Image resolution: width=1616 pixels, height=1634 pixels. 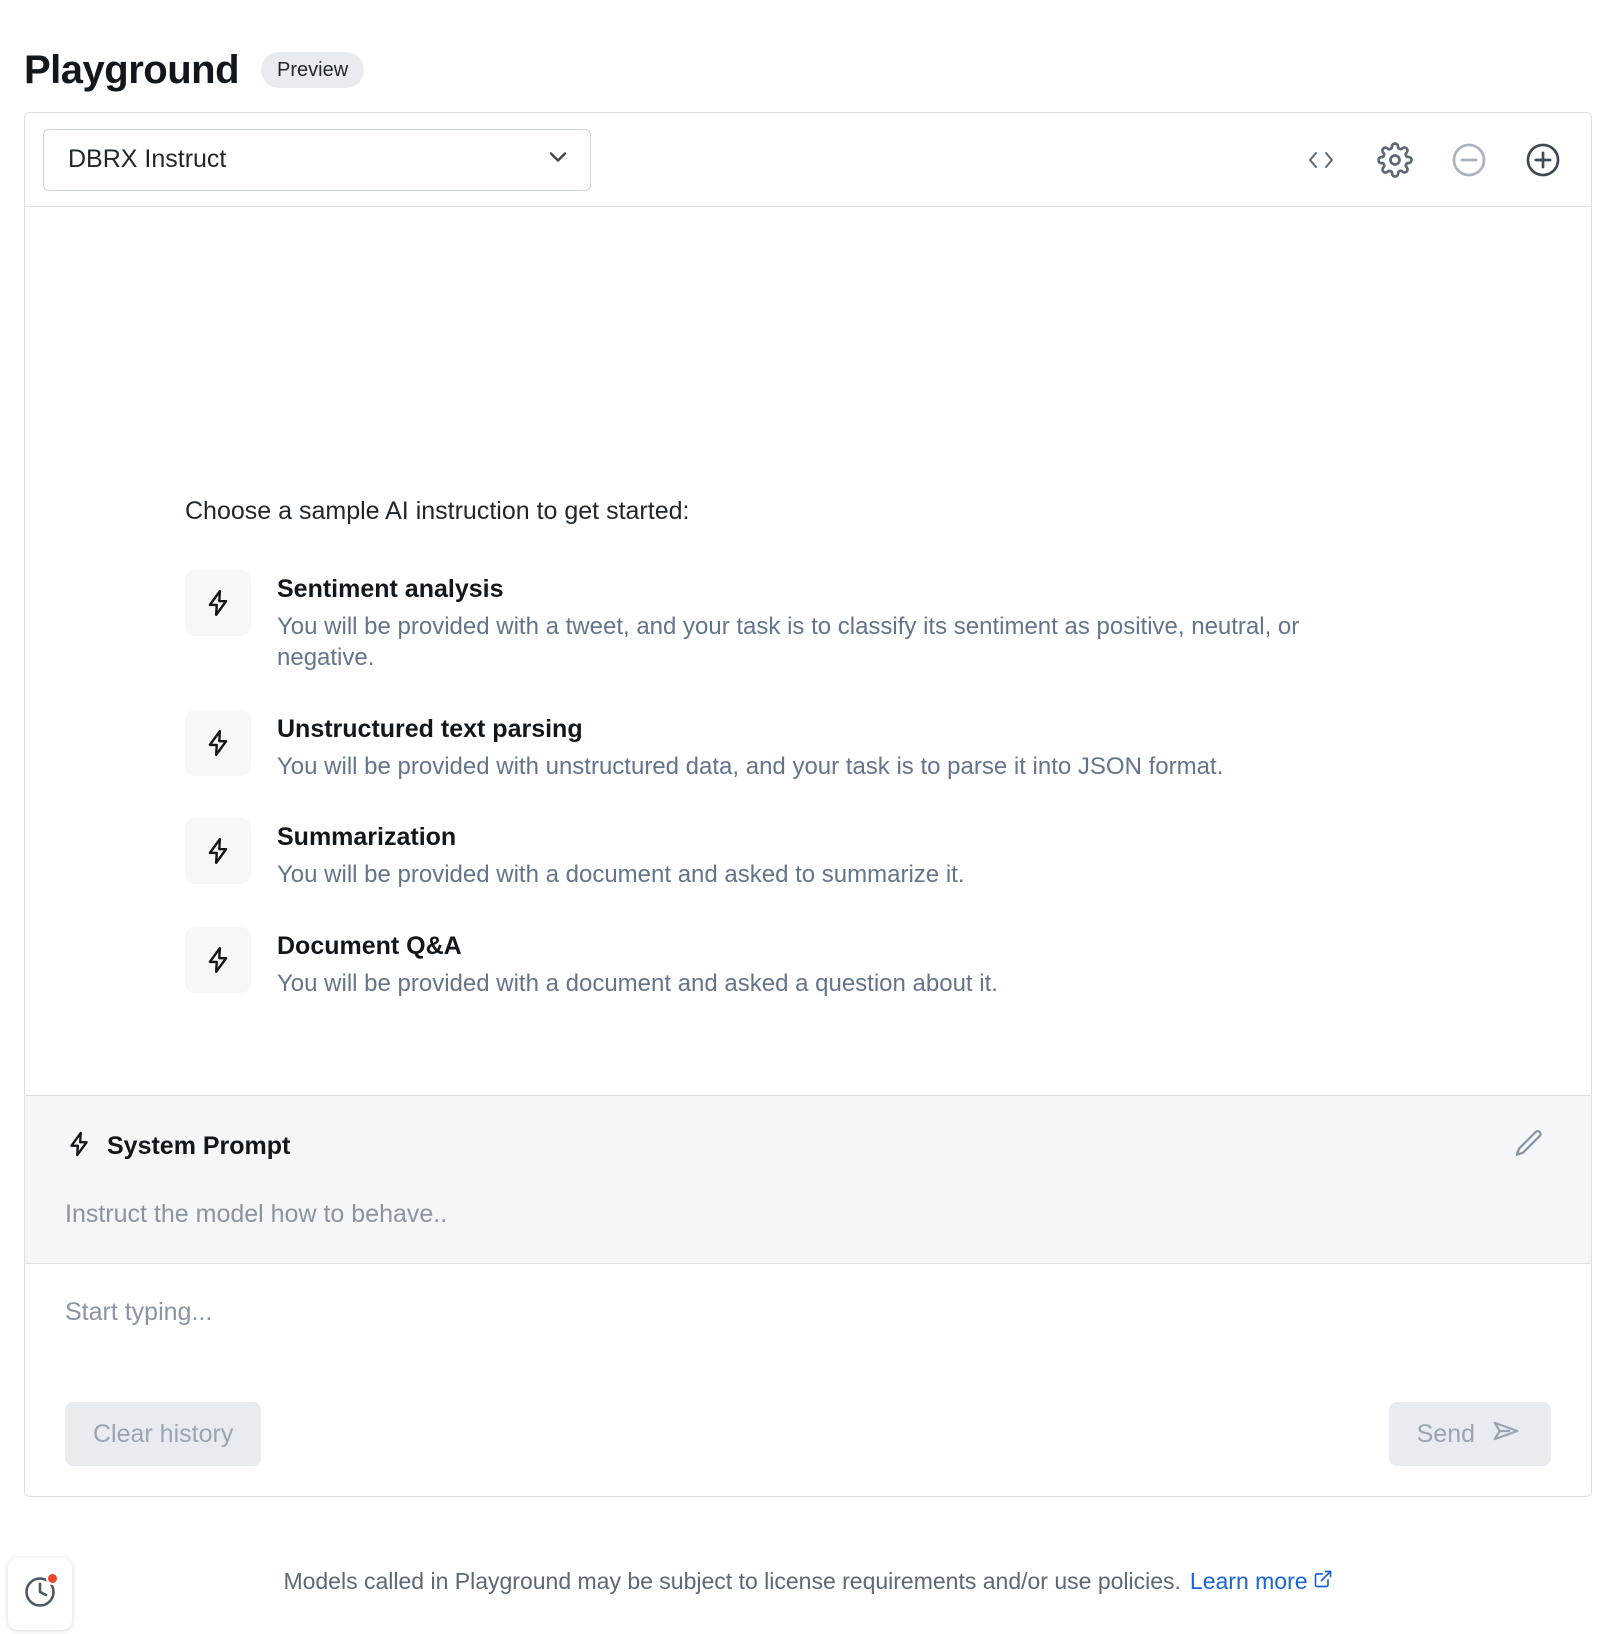 I want to click on code-brackets-icon, so click(x=1321, y=160).